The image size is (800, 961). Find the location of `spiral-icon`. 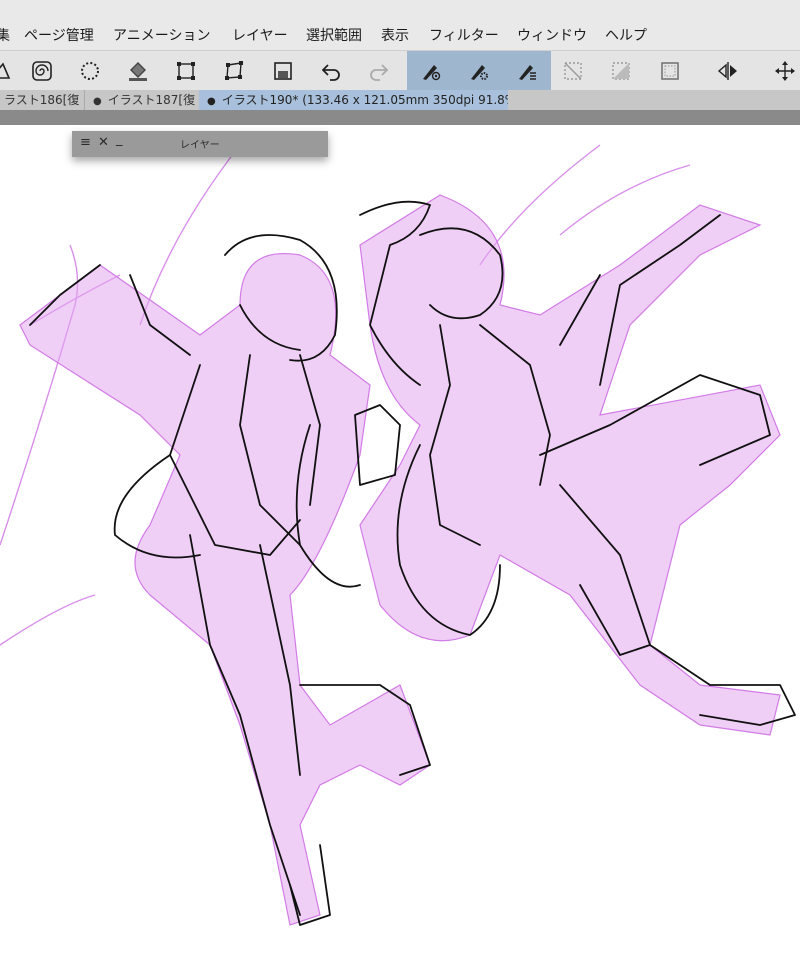

spiral-icon is located at coordinates (42, 71).